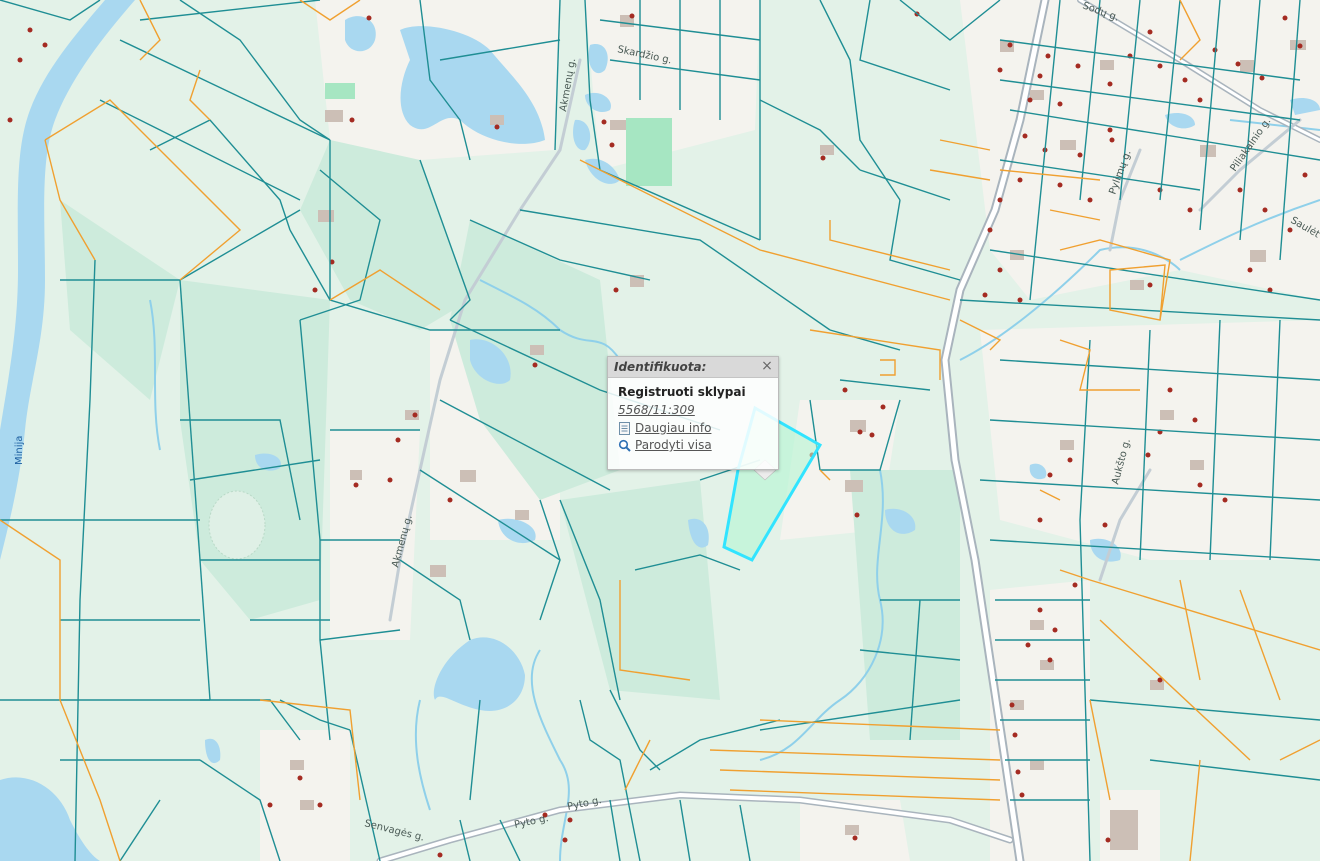 The image size is (1320, 861). Describe the element at coordinates (673, 445) in the screenshot. I see `show-all-label: Parodyti visa` at that location.